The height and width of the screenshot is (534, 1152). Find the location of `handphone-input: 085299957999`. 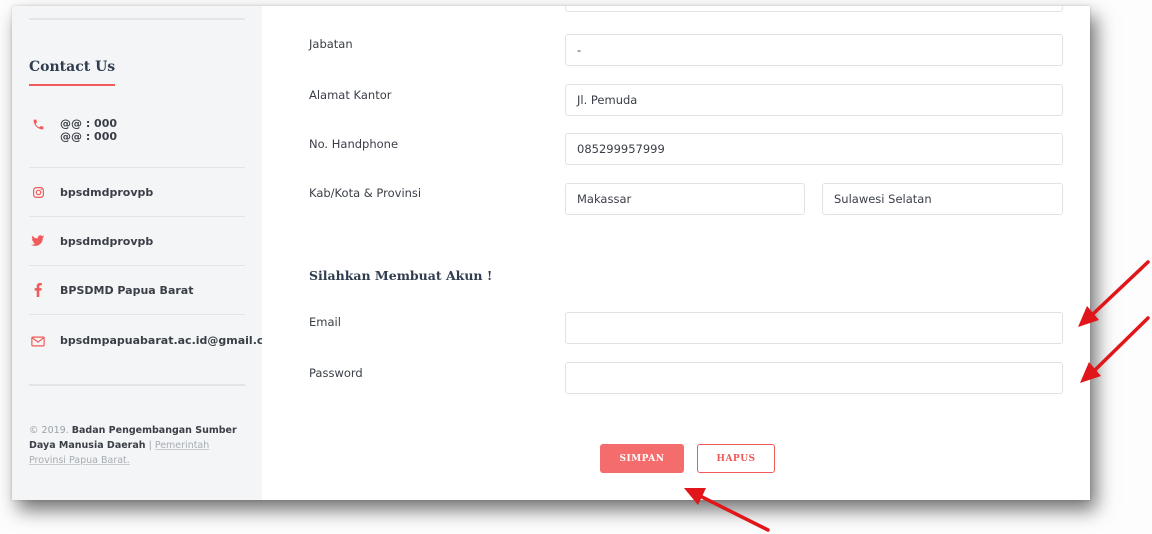

handphone-input: 085299957999 is located at coordinates (814, 149).